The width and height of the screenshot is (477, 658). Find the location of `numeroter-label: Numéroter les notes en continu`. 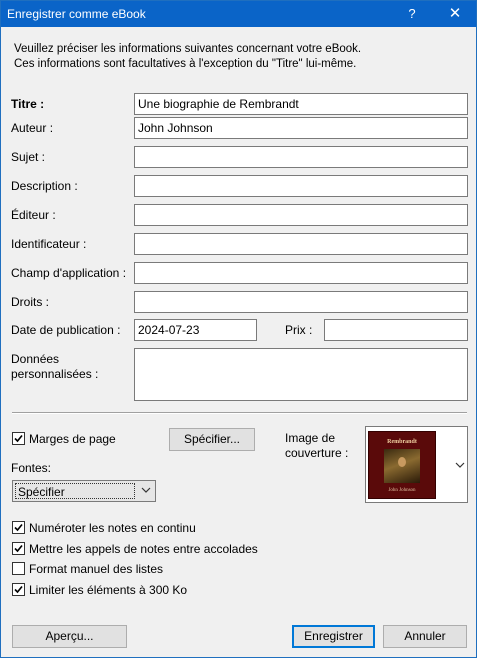

numeroter-label: Numéroter les notes en continu is located at coordinates (112, 528).